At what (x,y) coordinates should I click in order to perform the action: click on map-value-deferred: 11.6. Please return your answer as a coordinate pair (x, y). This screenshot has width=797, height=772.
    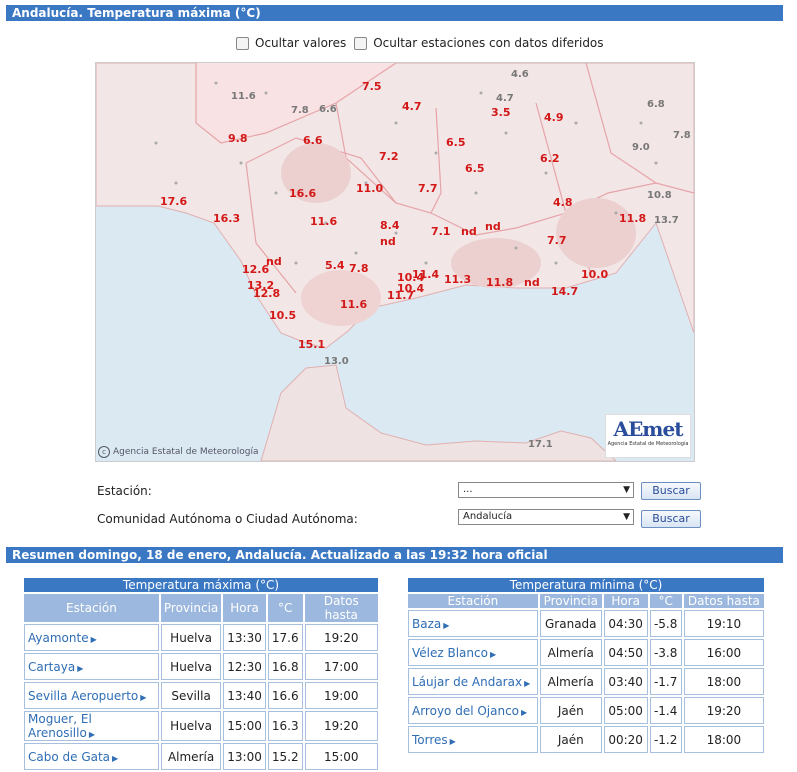
    Looking at the image, I should click on (243, 96).